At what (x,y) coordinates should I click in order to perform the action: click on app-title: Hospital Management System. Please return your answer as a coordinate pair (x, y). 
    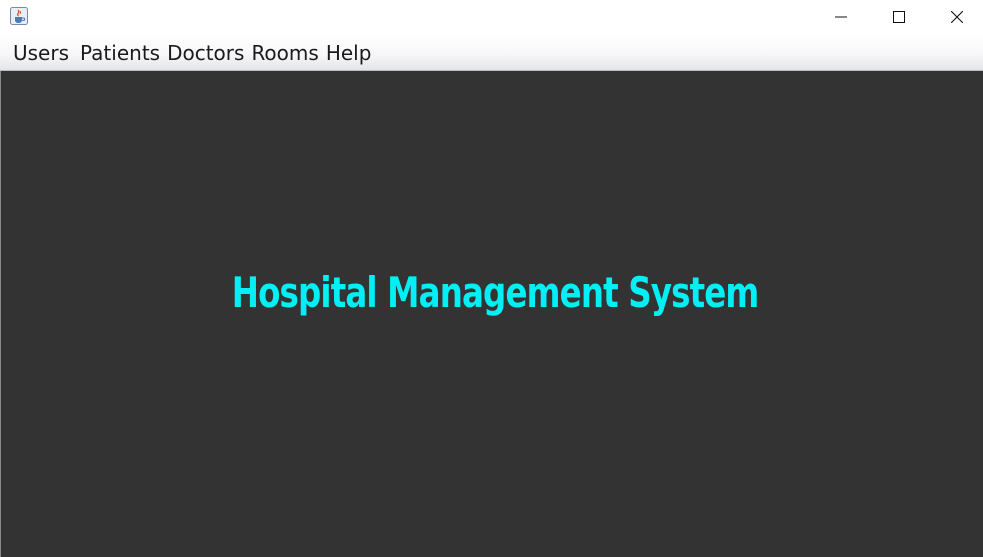
    Looking at the image, I should click on (495, 292).